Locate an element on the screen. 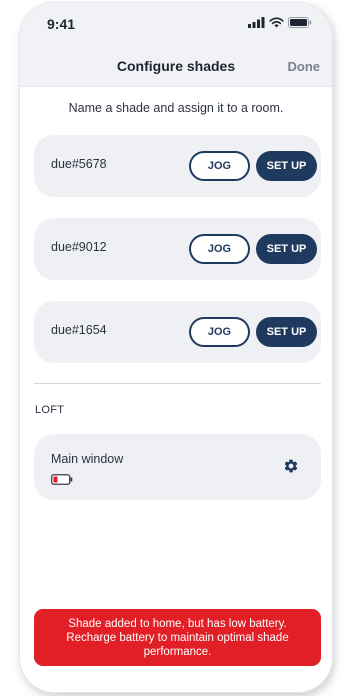 The image size is (351, 696). signal-icon is located at coordinates (256, 22).